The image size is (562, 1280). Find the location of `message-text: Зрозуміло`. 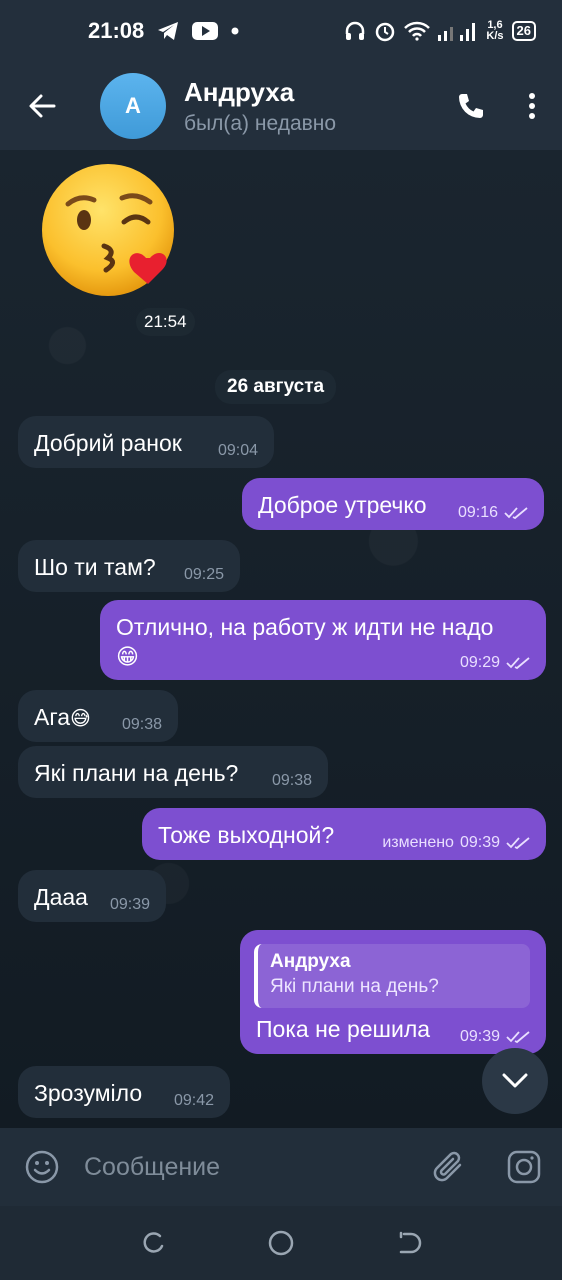

message-text: Зрозуміло is located at coordinates (88, 1093).